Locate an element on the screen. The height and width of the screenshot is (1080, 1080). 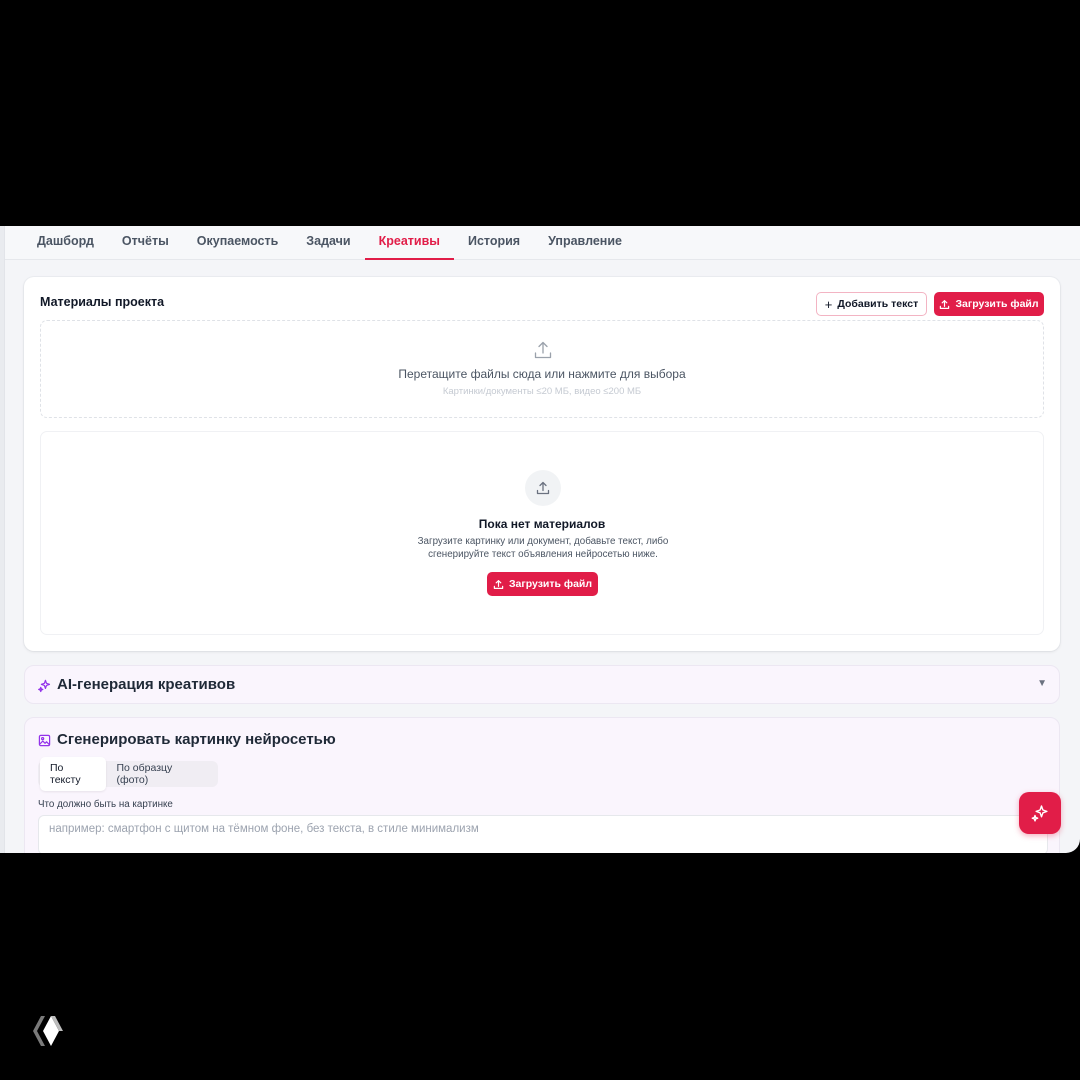
empty-upload-file-button: Загрузить файл is located at coordinates (542, 584).